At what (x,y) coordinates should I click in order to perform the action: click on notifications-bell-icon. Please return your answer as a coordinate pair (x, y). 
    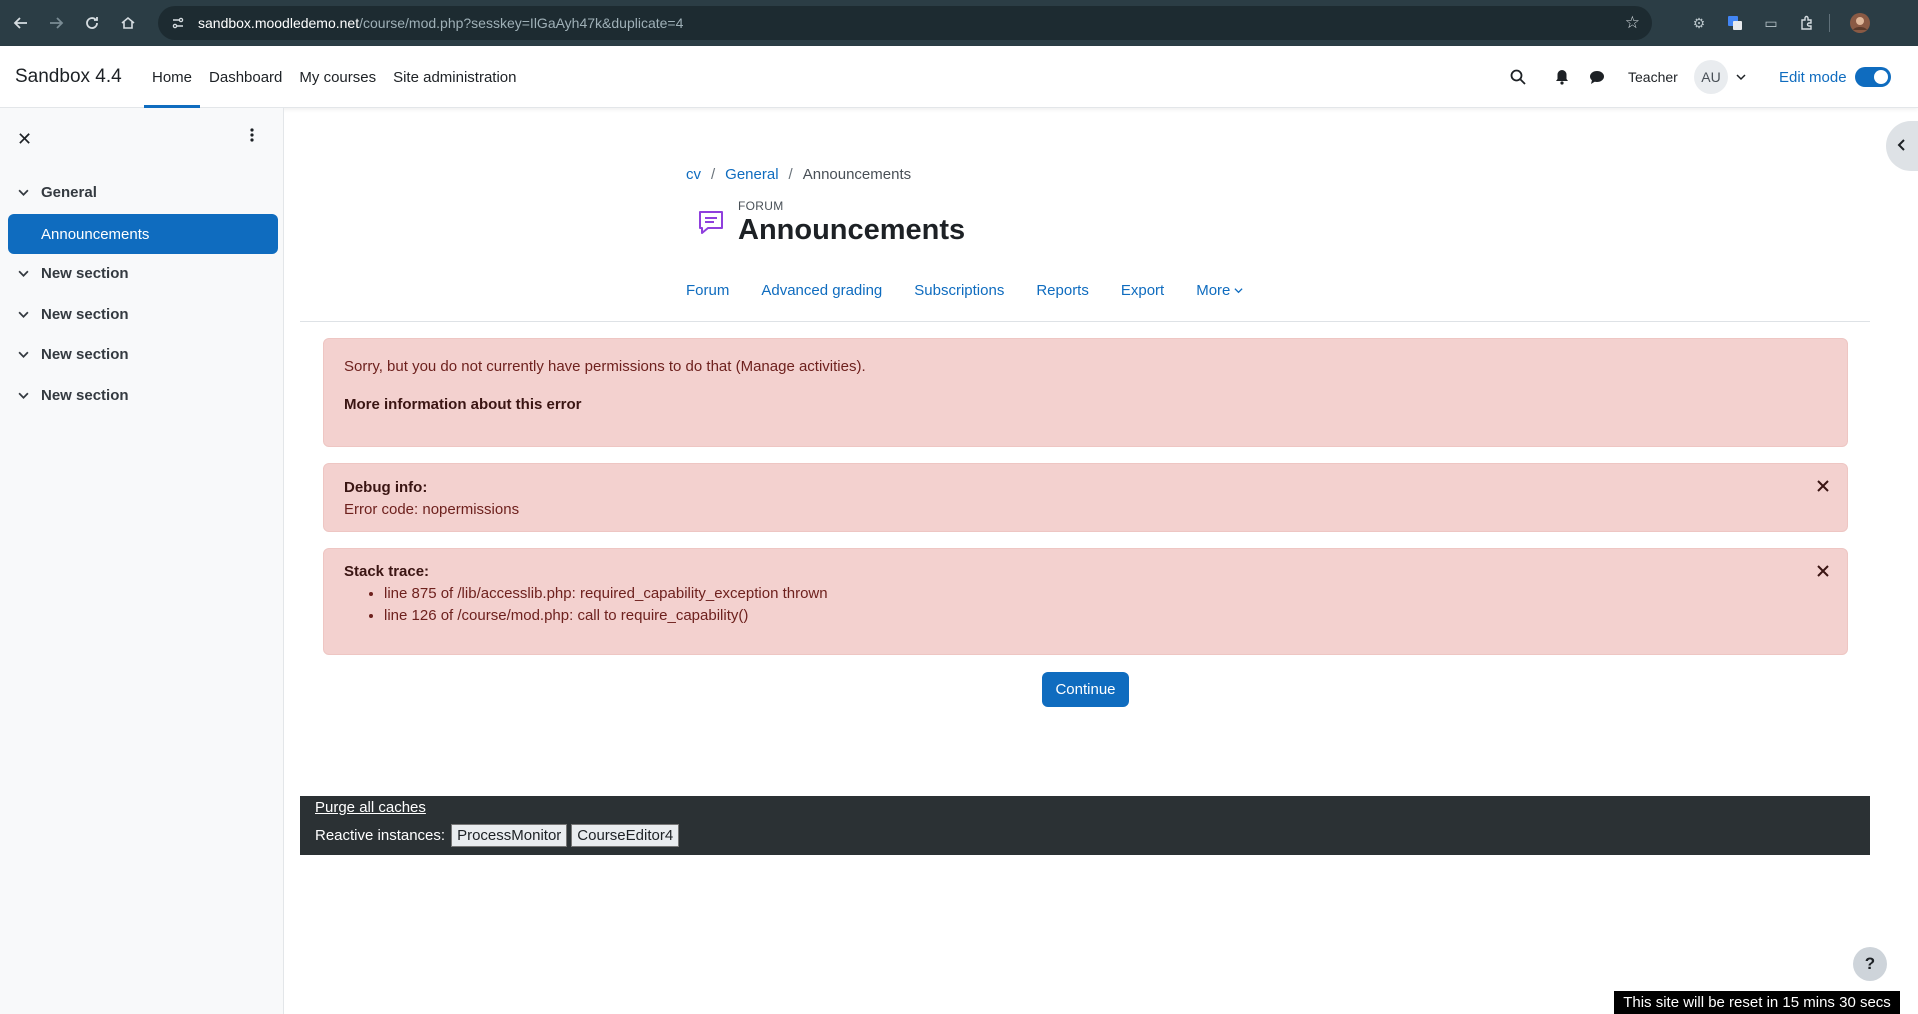
    Looking at the image, I should click on (1562, 77).